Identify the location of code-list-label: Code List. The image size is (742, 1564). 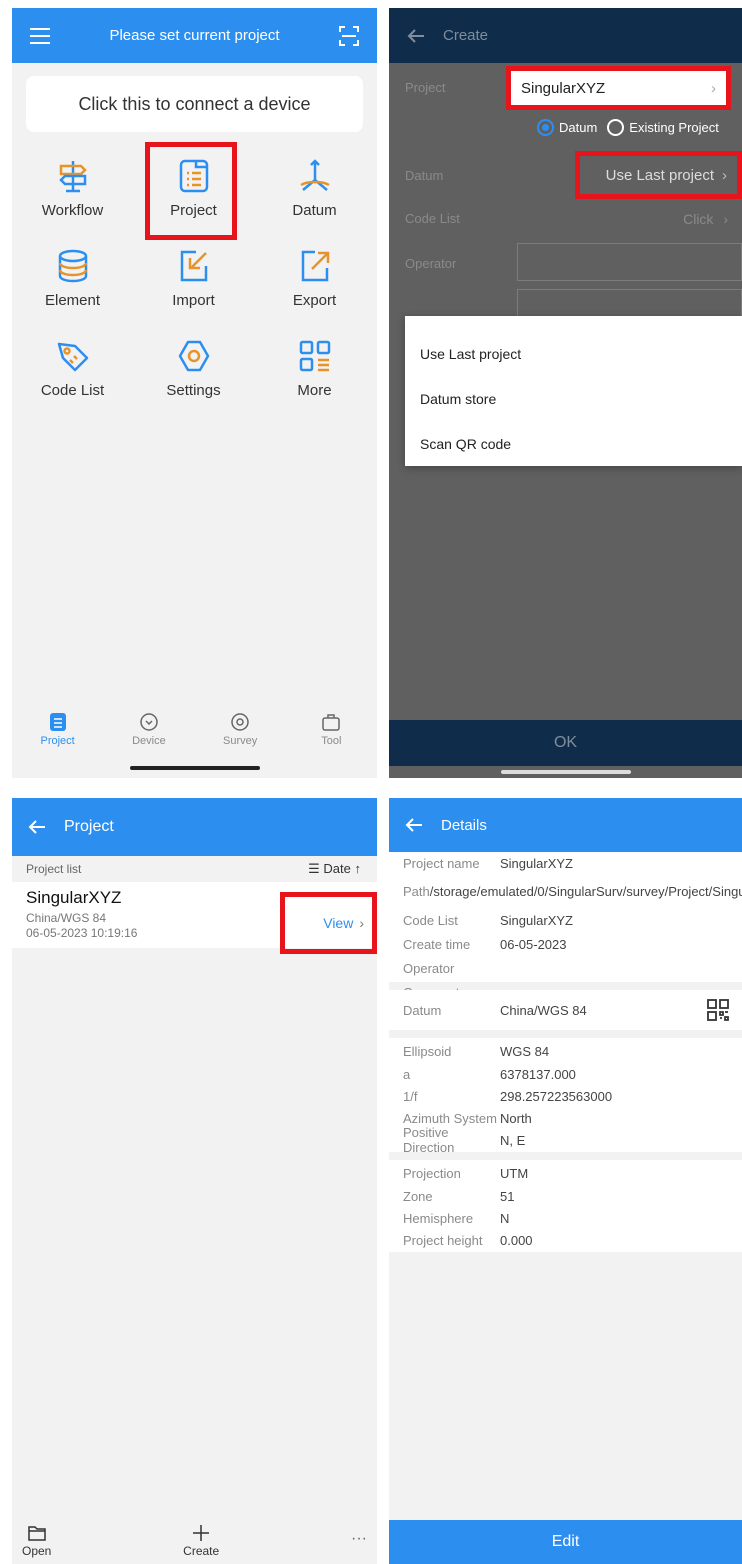
(72, 390).